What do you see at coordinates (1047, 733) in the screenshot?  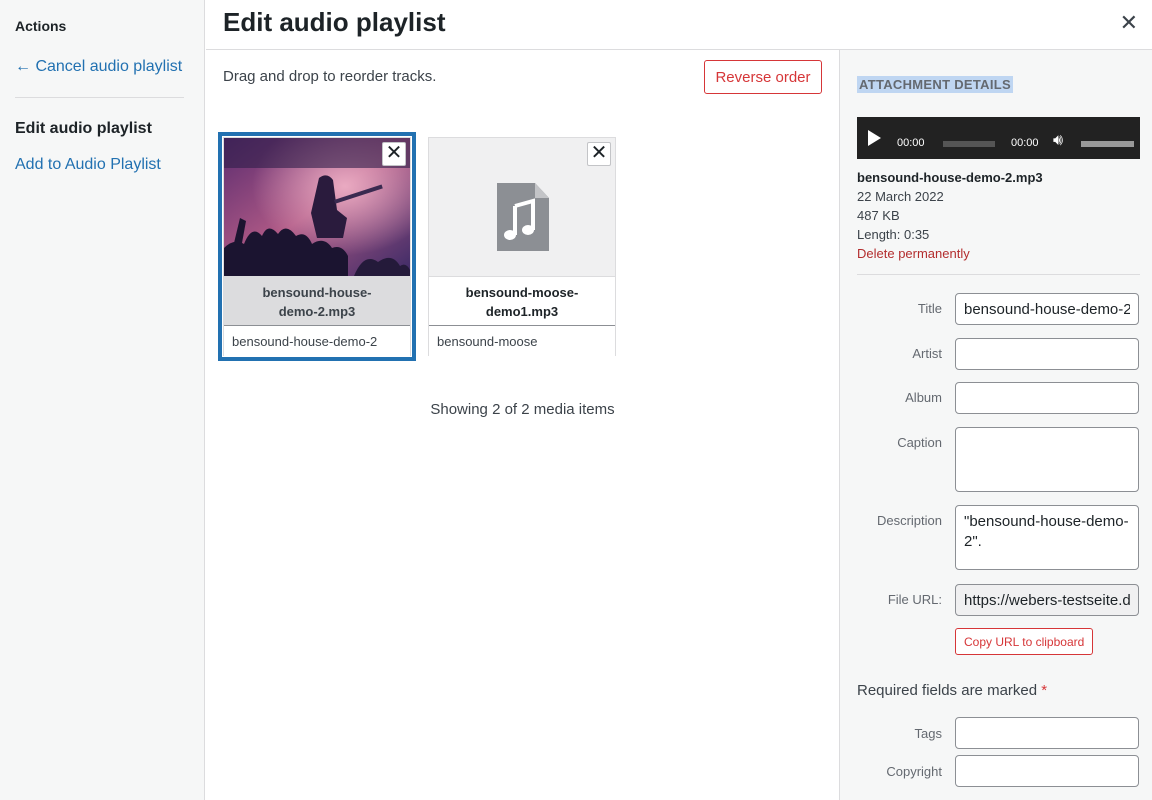 I see `tags-field` at bounding box center [1047, 733].